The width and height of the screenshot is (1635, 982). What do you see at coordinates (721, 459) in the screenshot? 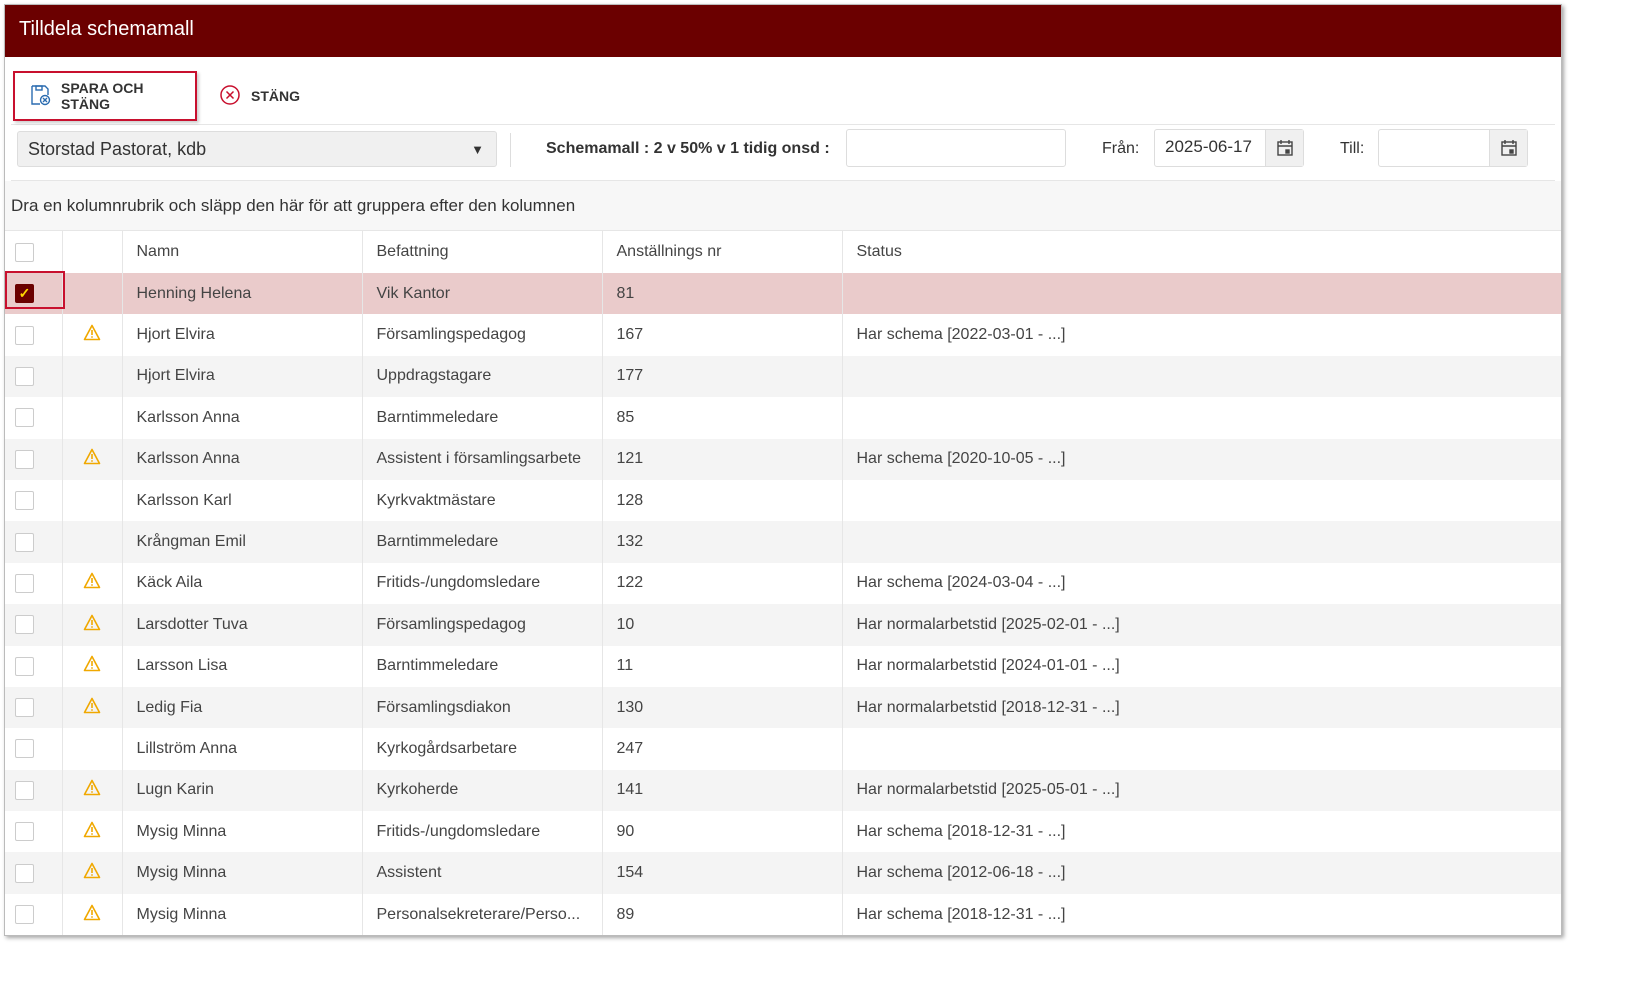
I see `employee-nr-cell: 121` at bounding box center [721, 459].